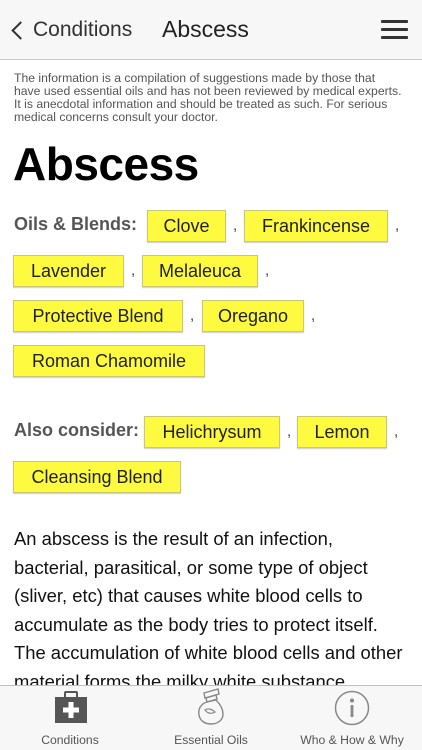 Image resolution: width=422 pixels, height=750 pixels. What do you see at coordinates (211, 706) in the screenshot?
I see `oil-bottle-icon` at bounding box center [211, 706].